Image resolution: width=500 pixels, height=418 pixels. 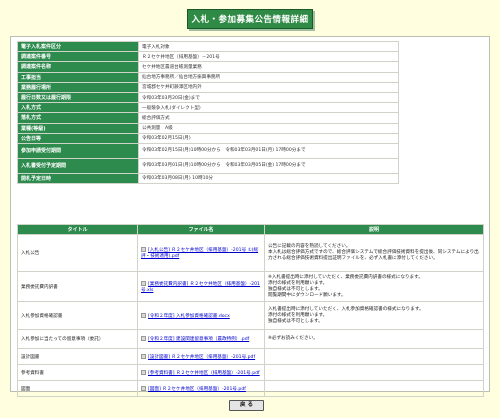 I want to click on document-row: 設計図書 [設計図書] Ｒ２セケ井地区（排用基盤）-201号.pdf, so click(x=250, y=356).